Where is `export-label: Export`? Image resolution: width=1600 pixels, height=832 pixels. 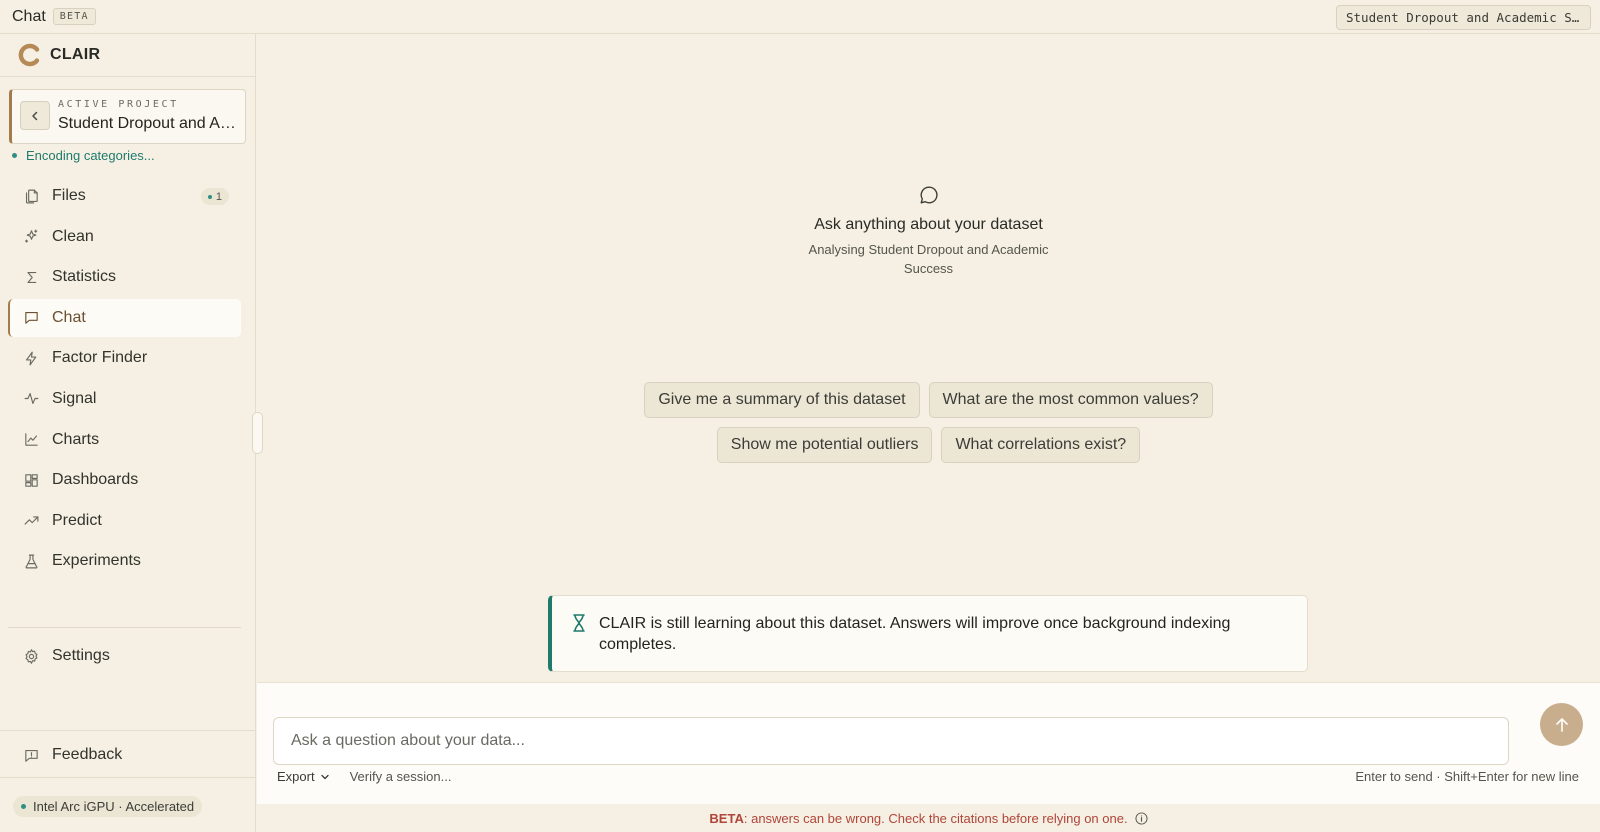
export-label: Export is located at coordinates (296, 776).